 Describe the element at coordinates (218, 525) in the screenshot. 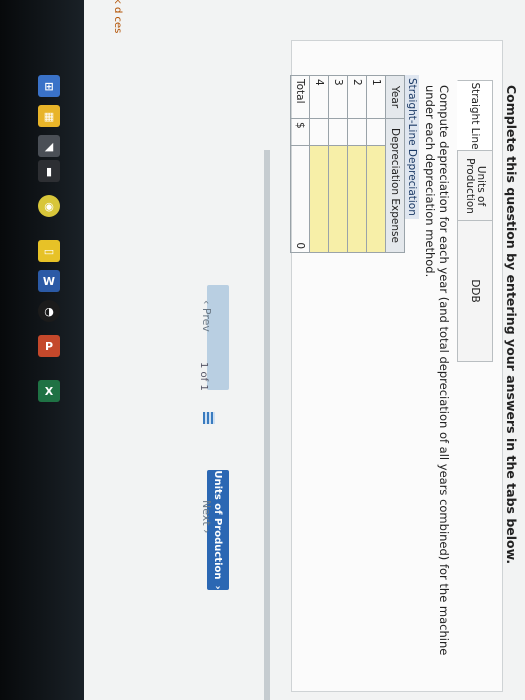

I see `next-tab-label: Units of Production` at that location.